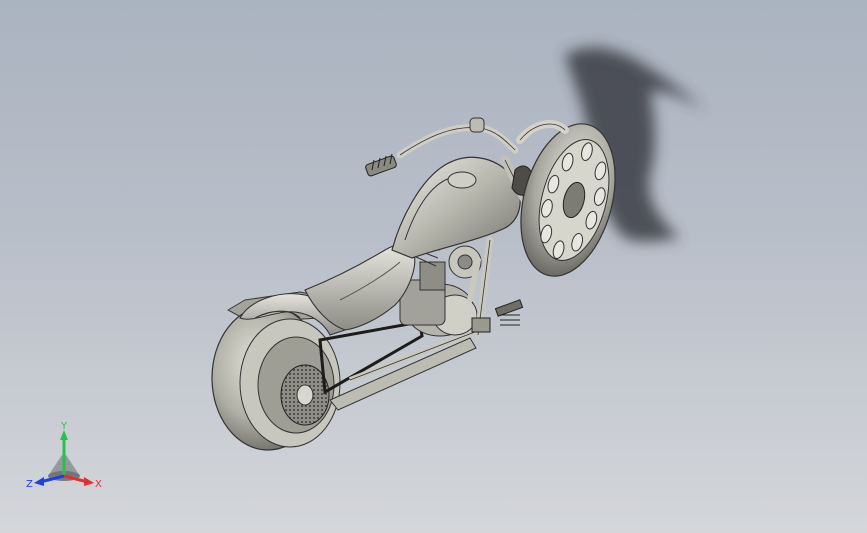 This screenshot has width=867, height=533. What do you see at coordinates (403, 374) in the screenshot?
I see `swingarm` at bounding box center [403, 374].